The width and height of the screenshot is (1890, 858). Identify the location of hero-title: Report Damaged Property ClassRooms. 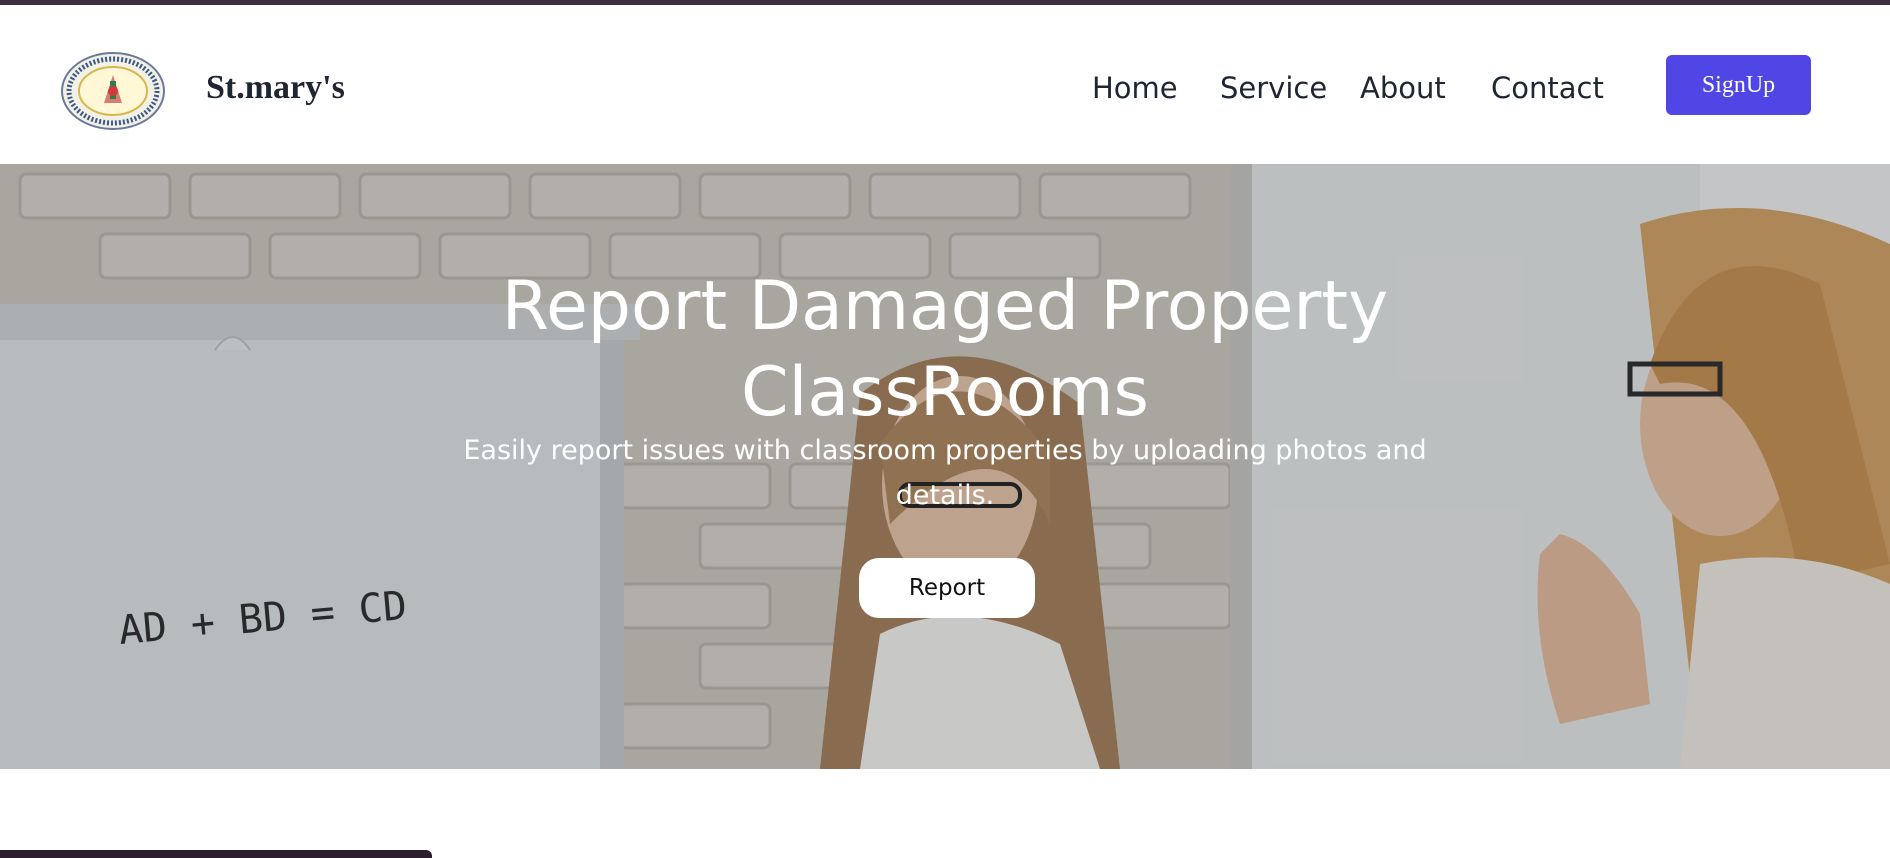
(945, 350).